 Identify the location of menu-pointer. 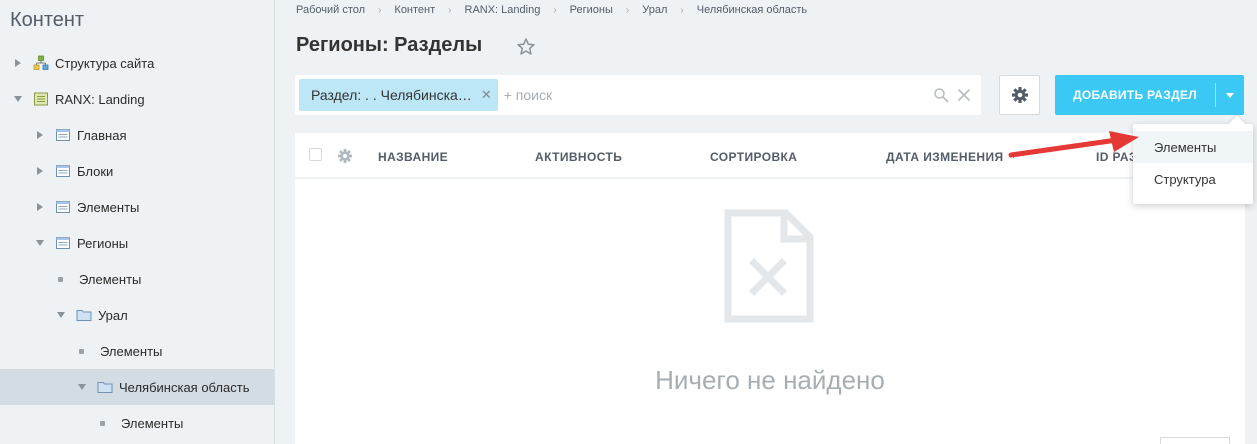
(1237, 124).